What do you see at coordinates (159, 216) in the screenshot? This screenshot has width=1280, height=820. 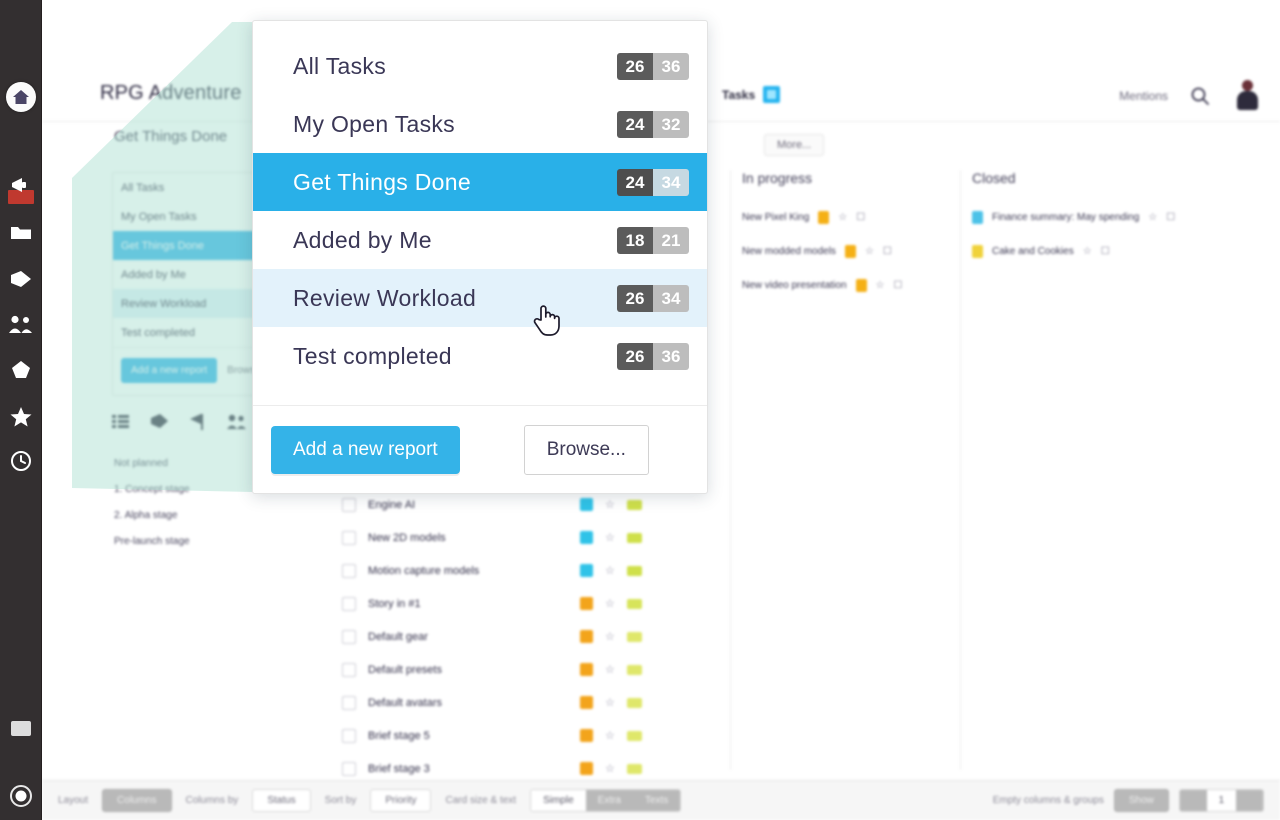 I see `report-label: My Open Tasks` at bounding box center [159, 216].